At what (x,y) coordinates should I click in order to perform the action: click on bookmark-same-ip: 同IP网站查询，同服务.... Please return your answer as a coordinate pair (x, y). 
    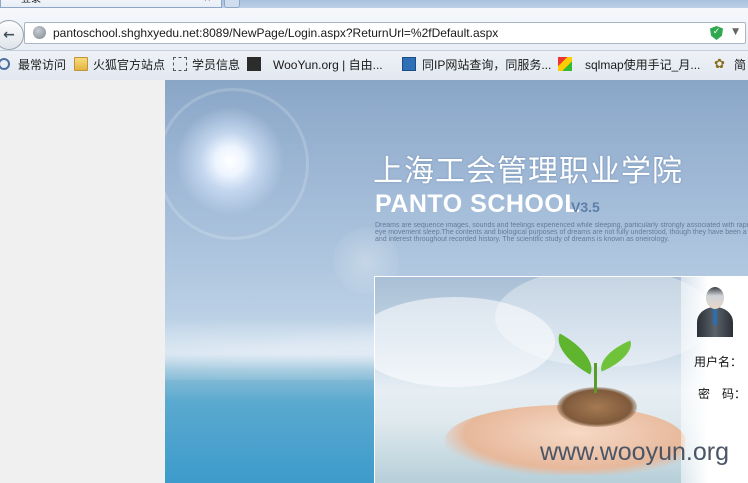
    Looking at the image, I should click on (486, 65).